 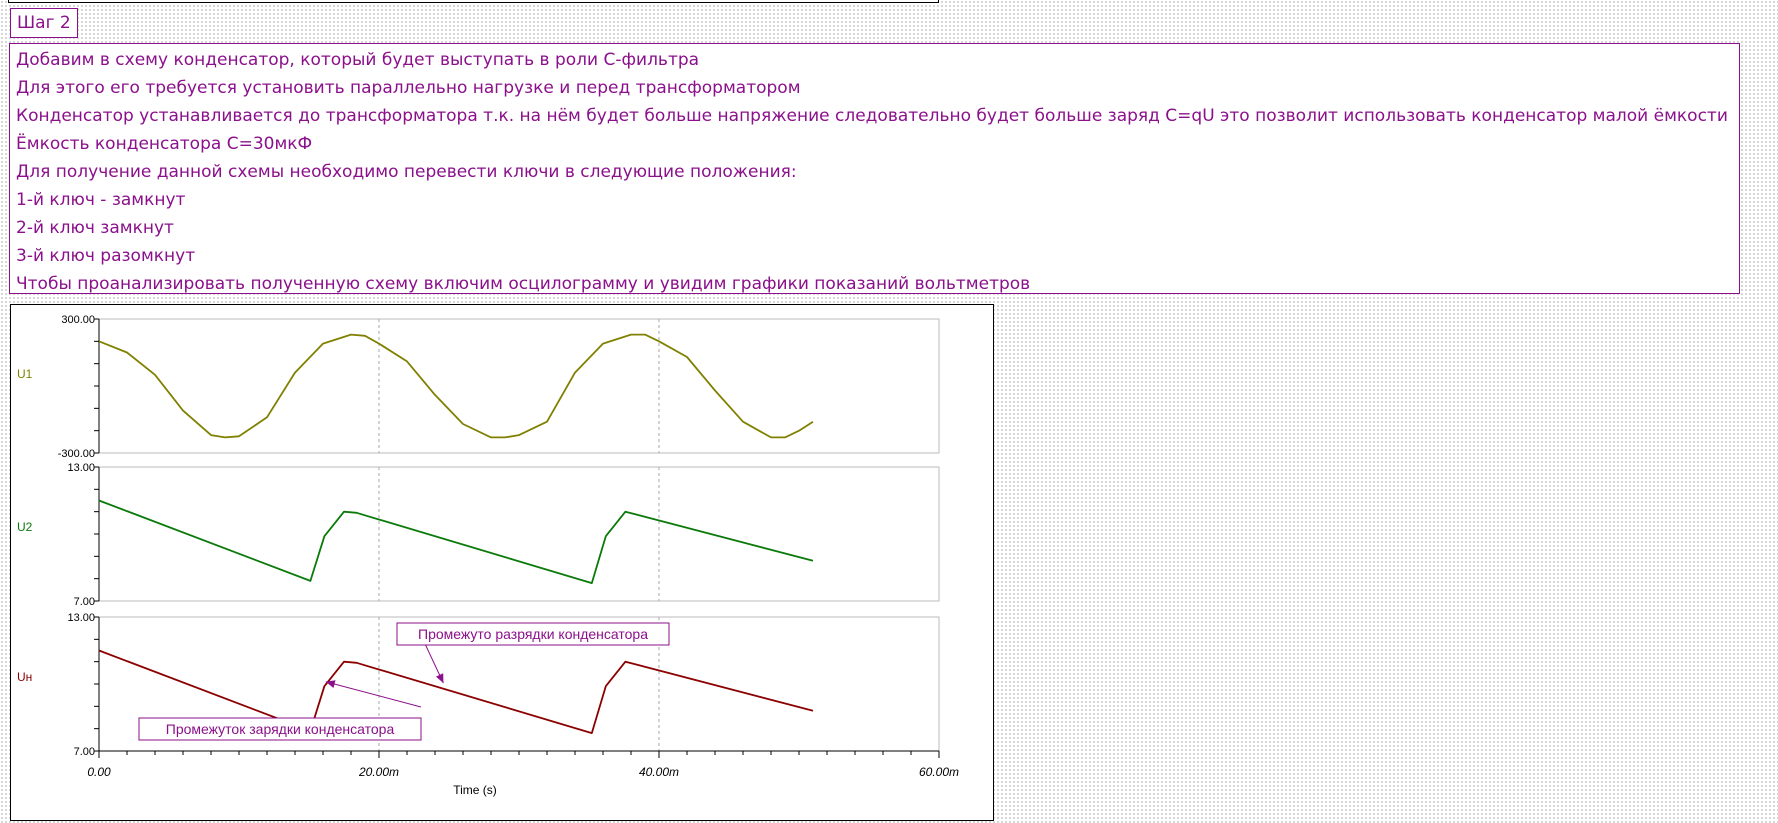 What do you see at coordinates (659, 772) in the screenshot?
I see `x-tick-label: 40.00m` at bounding box center [659, 772].